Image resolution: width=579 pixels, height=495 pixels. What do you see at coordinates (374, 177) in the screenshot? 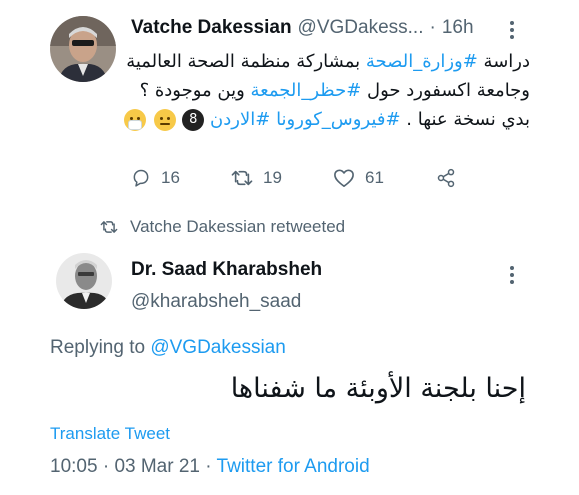
I see `like-count: 61` at bounding box center [374, 177].